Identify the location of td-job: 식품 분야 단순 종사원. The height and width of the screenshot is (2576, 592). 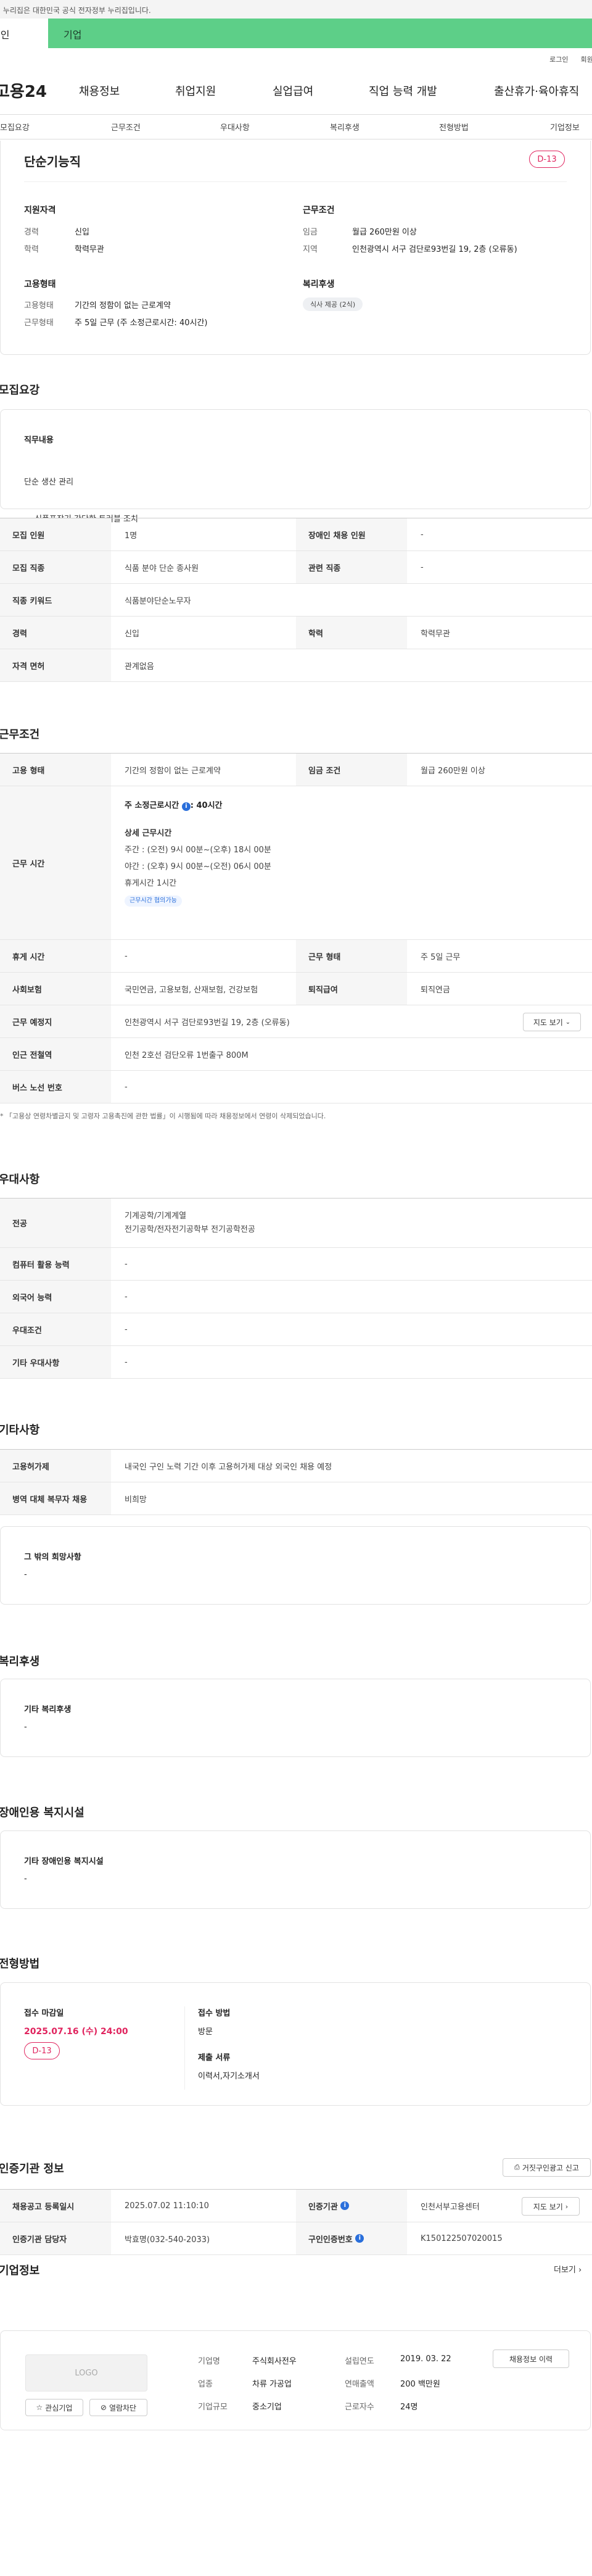
(162, 568).